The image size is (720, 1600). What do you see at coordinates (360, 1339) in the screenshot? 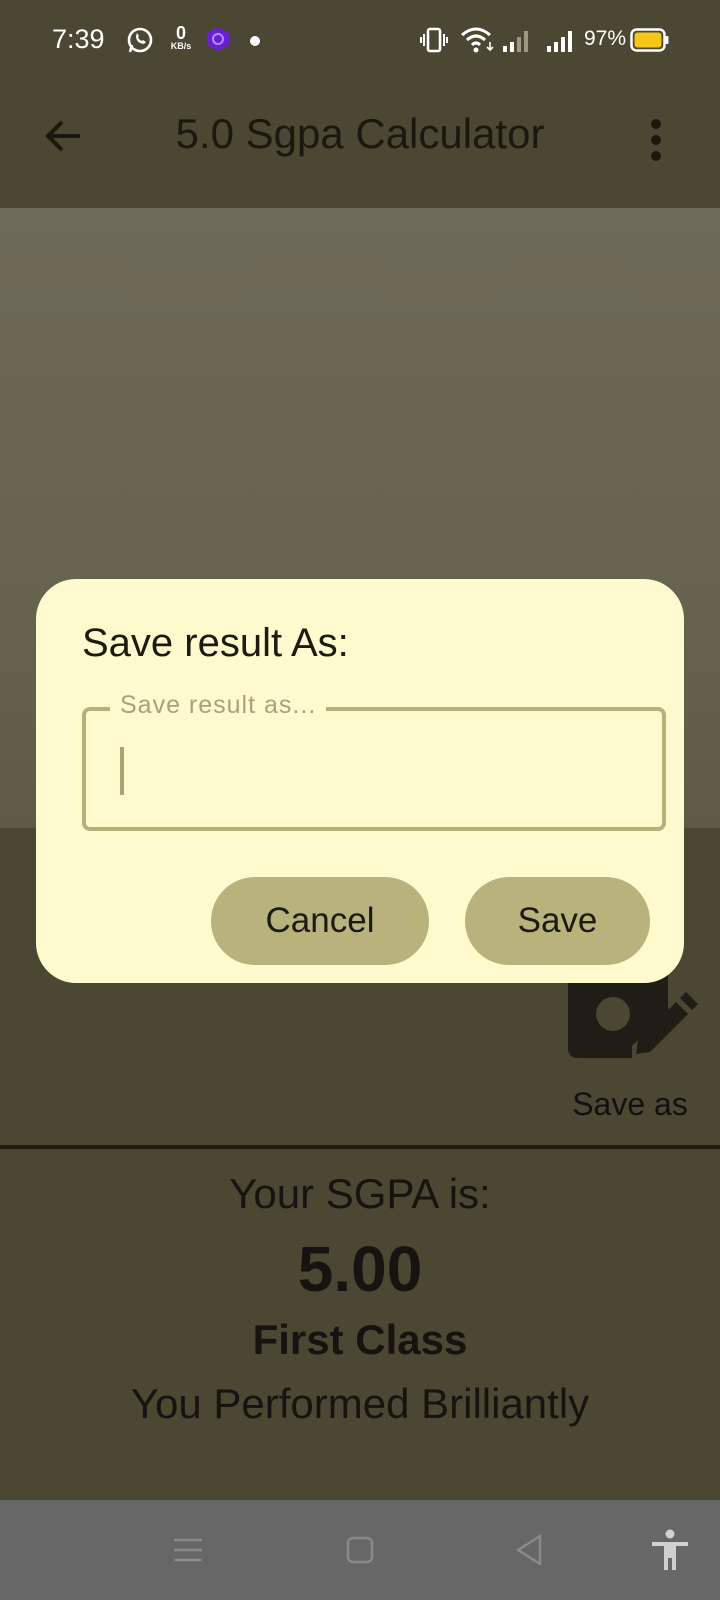
I see `class-label: First Class` at bounding box center [360, 1339].